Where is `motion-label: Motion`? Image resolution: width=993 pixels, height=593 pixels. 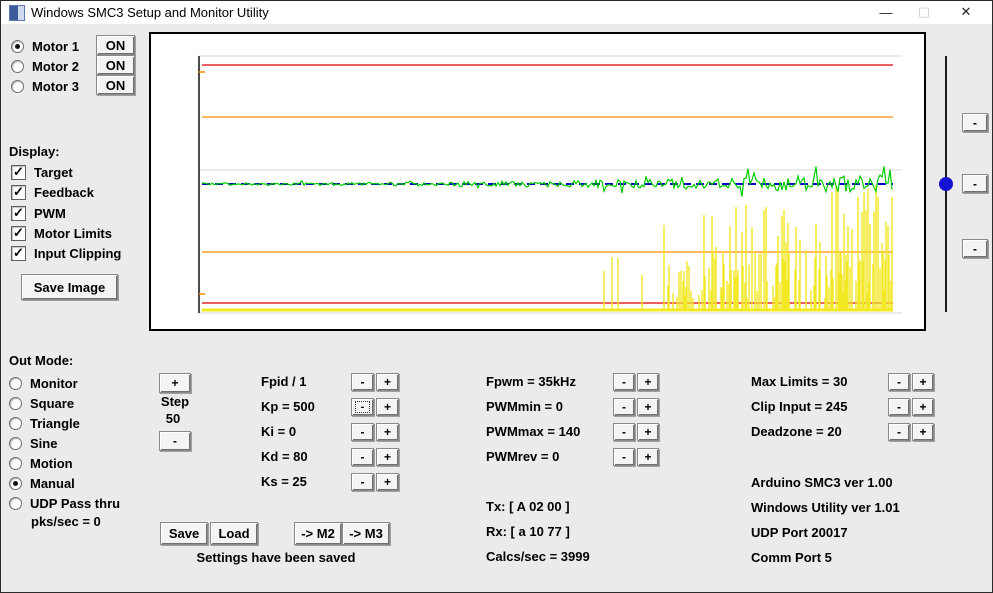 motion-label: Motion is located at coordinates (51, 463).